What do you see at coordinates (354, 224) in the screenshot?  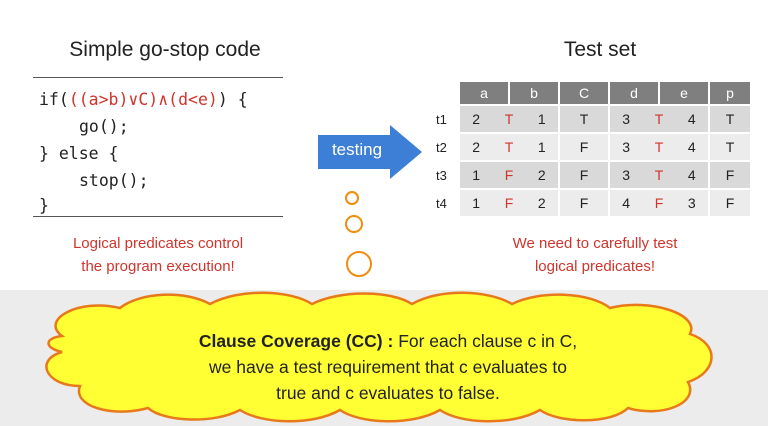 I see `thought-bubble-medium` at bounding box center [354, 224].